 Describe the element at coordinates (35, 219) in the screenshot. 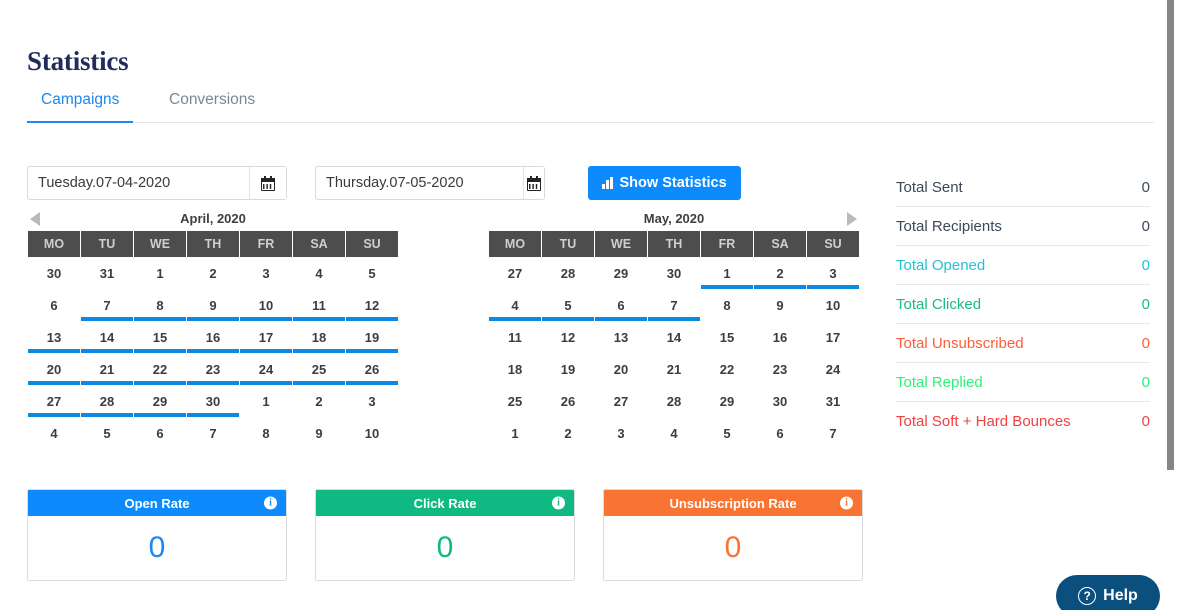

I see `triangle-left-icon` at that location.